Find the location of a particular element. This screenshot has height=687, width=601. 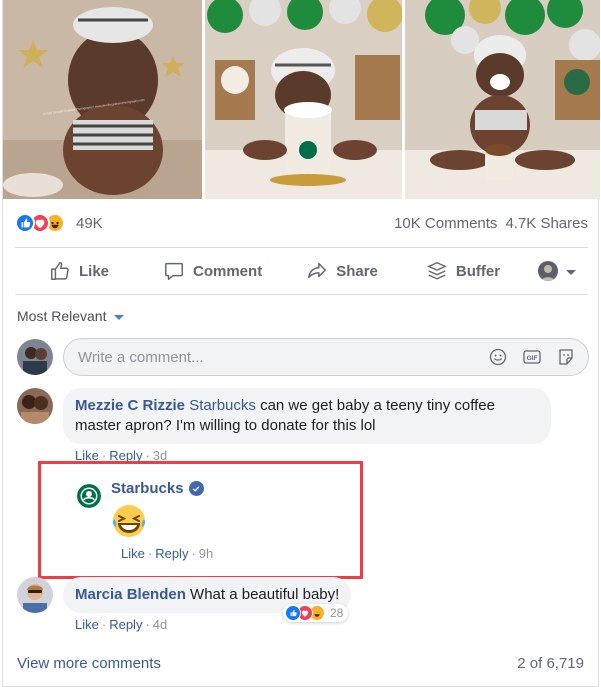

comment-author: Marcia Blenden is located at coordinates (130, 594).